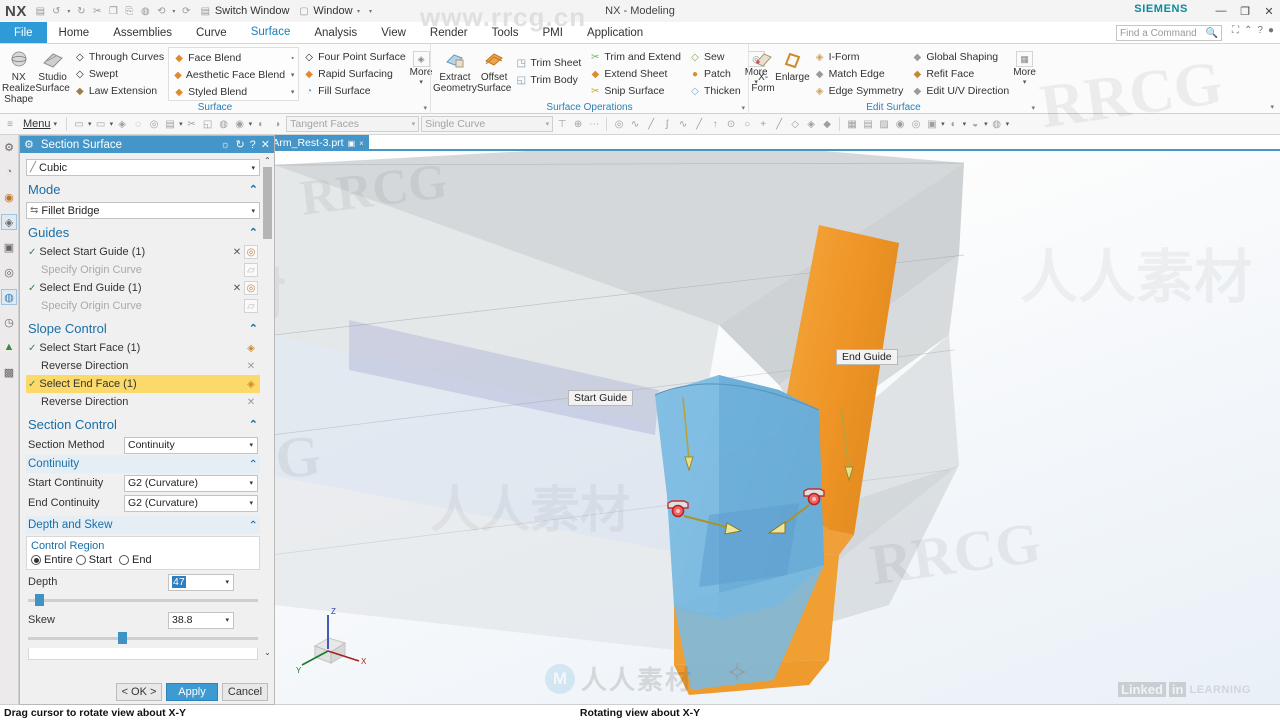 The width and height of the screenshot is (1280, 720). Describe the element at coordinates (859, 57) in the screenshot. I see `i-form-button: ◈ I-Form` at that location.